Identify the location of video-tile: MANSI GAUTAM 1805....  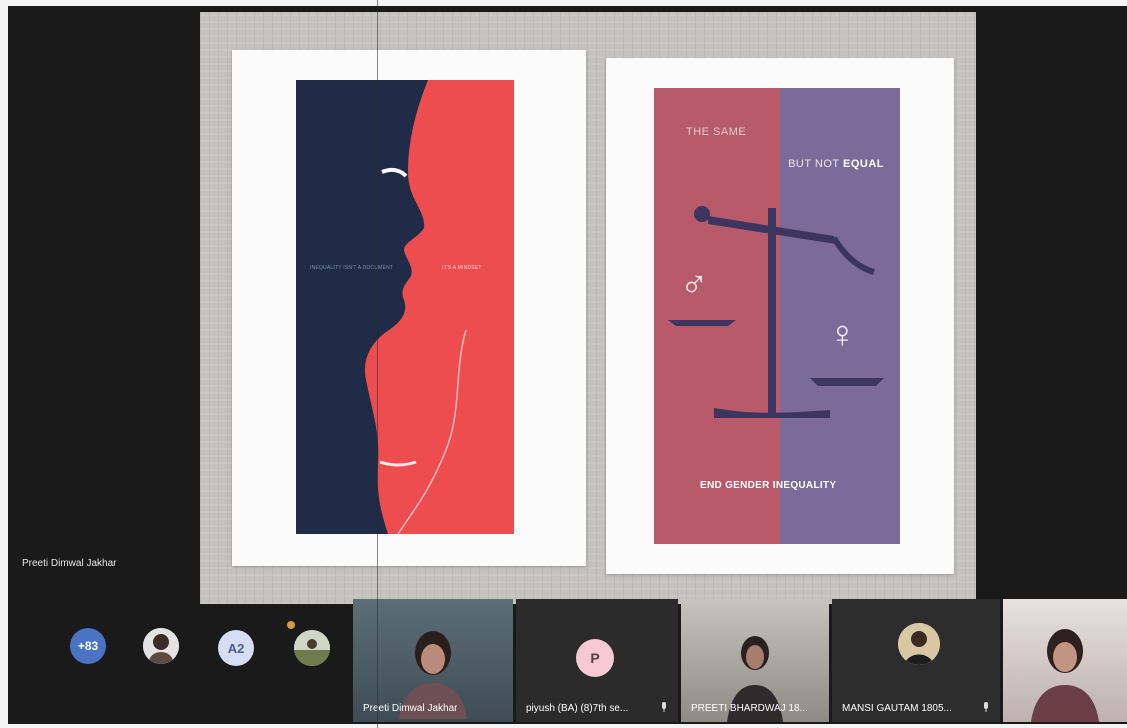
(916, 660).